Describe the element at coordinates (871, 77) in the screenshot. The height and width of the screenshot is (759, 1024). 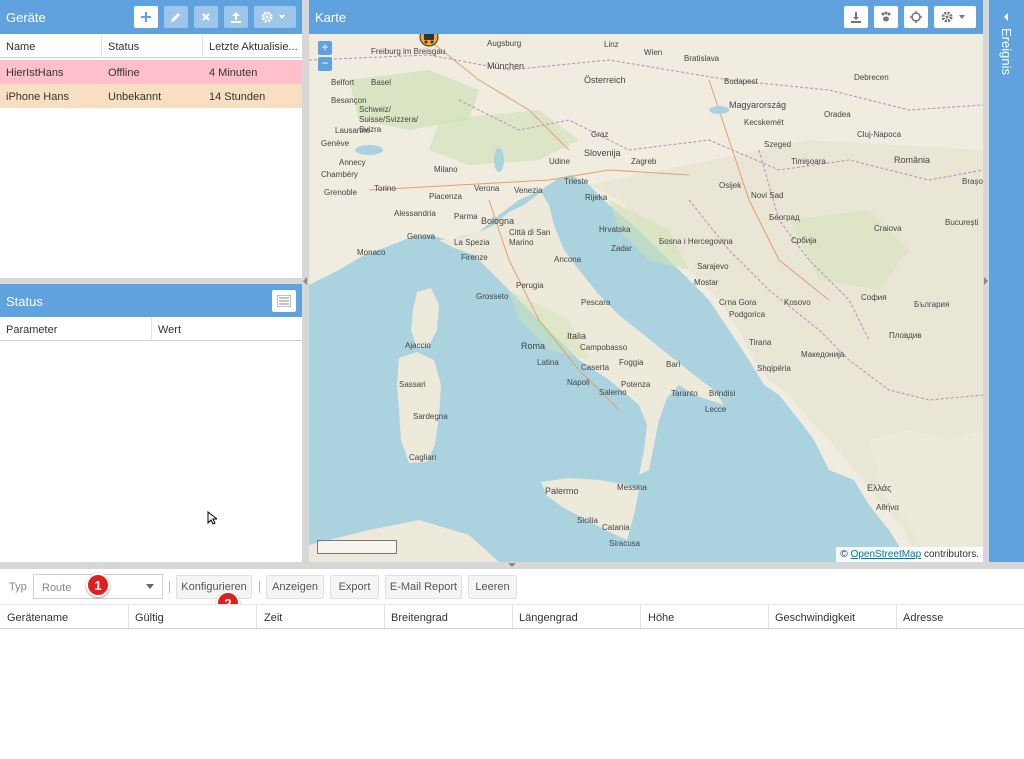
I see `map-label: Debrecen` at that location.